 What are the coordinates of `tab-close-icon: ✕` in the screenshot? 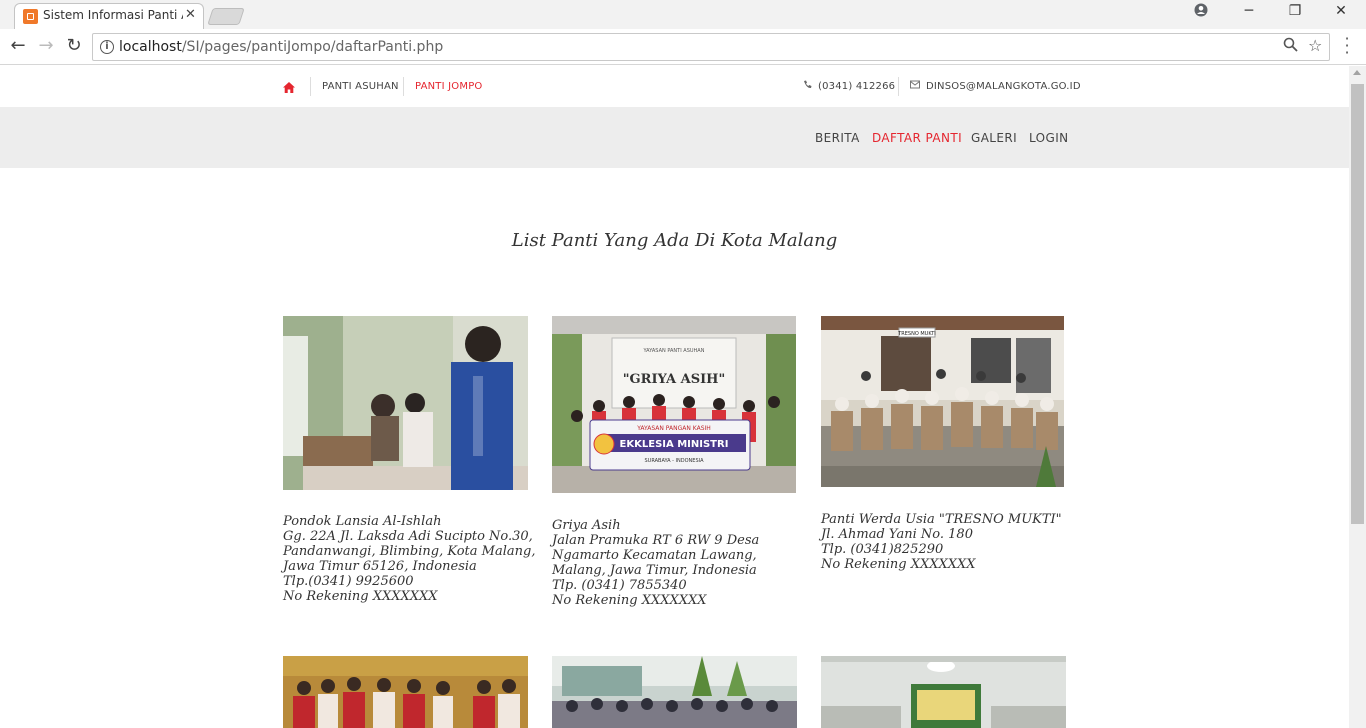 It's located at (190, 14).